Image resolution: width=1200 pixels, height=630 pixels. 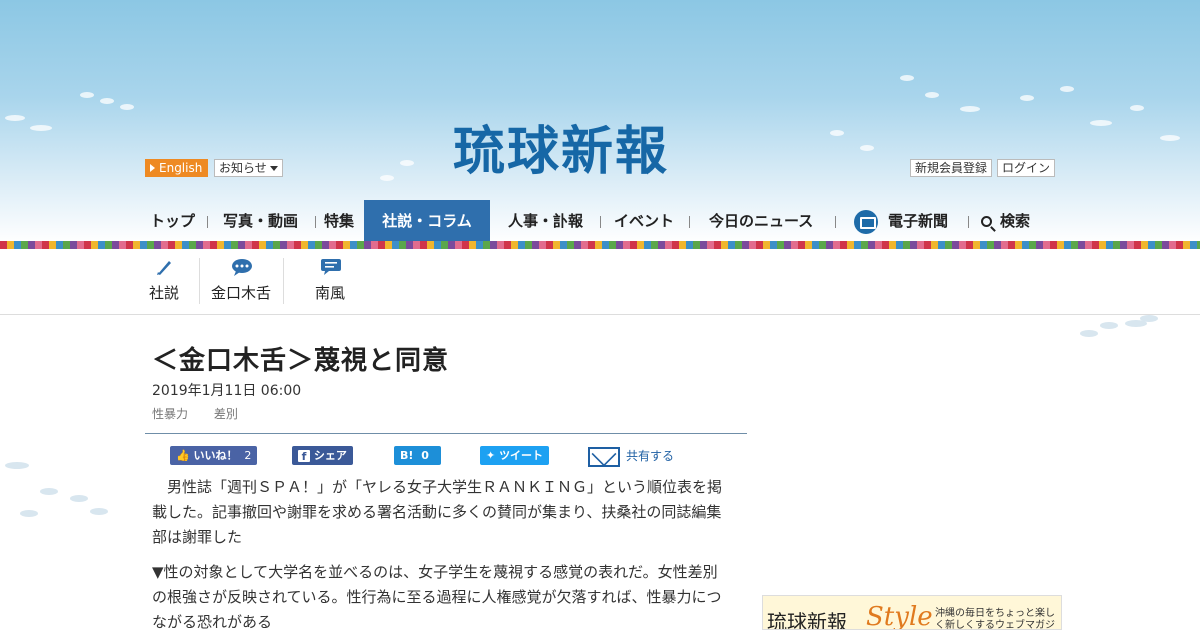 I want to click on like-count: 2, so click(x=248, y=455).